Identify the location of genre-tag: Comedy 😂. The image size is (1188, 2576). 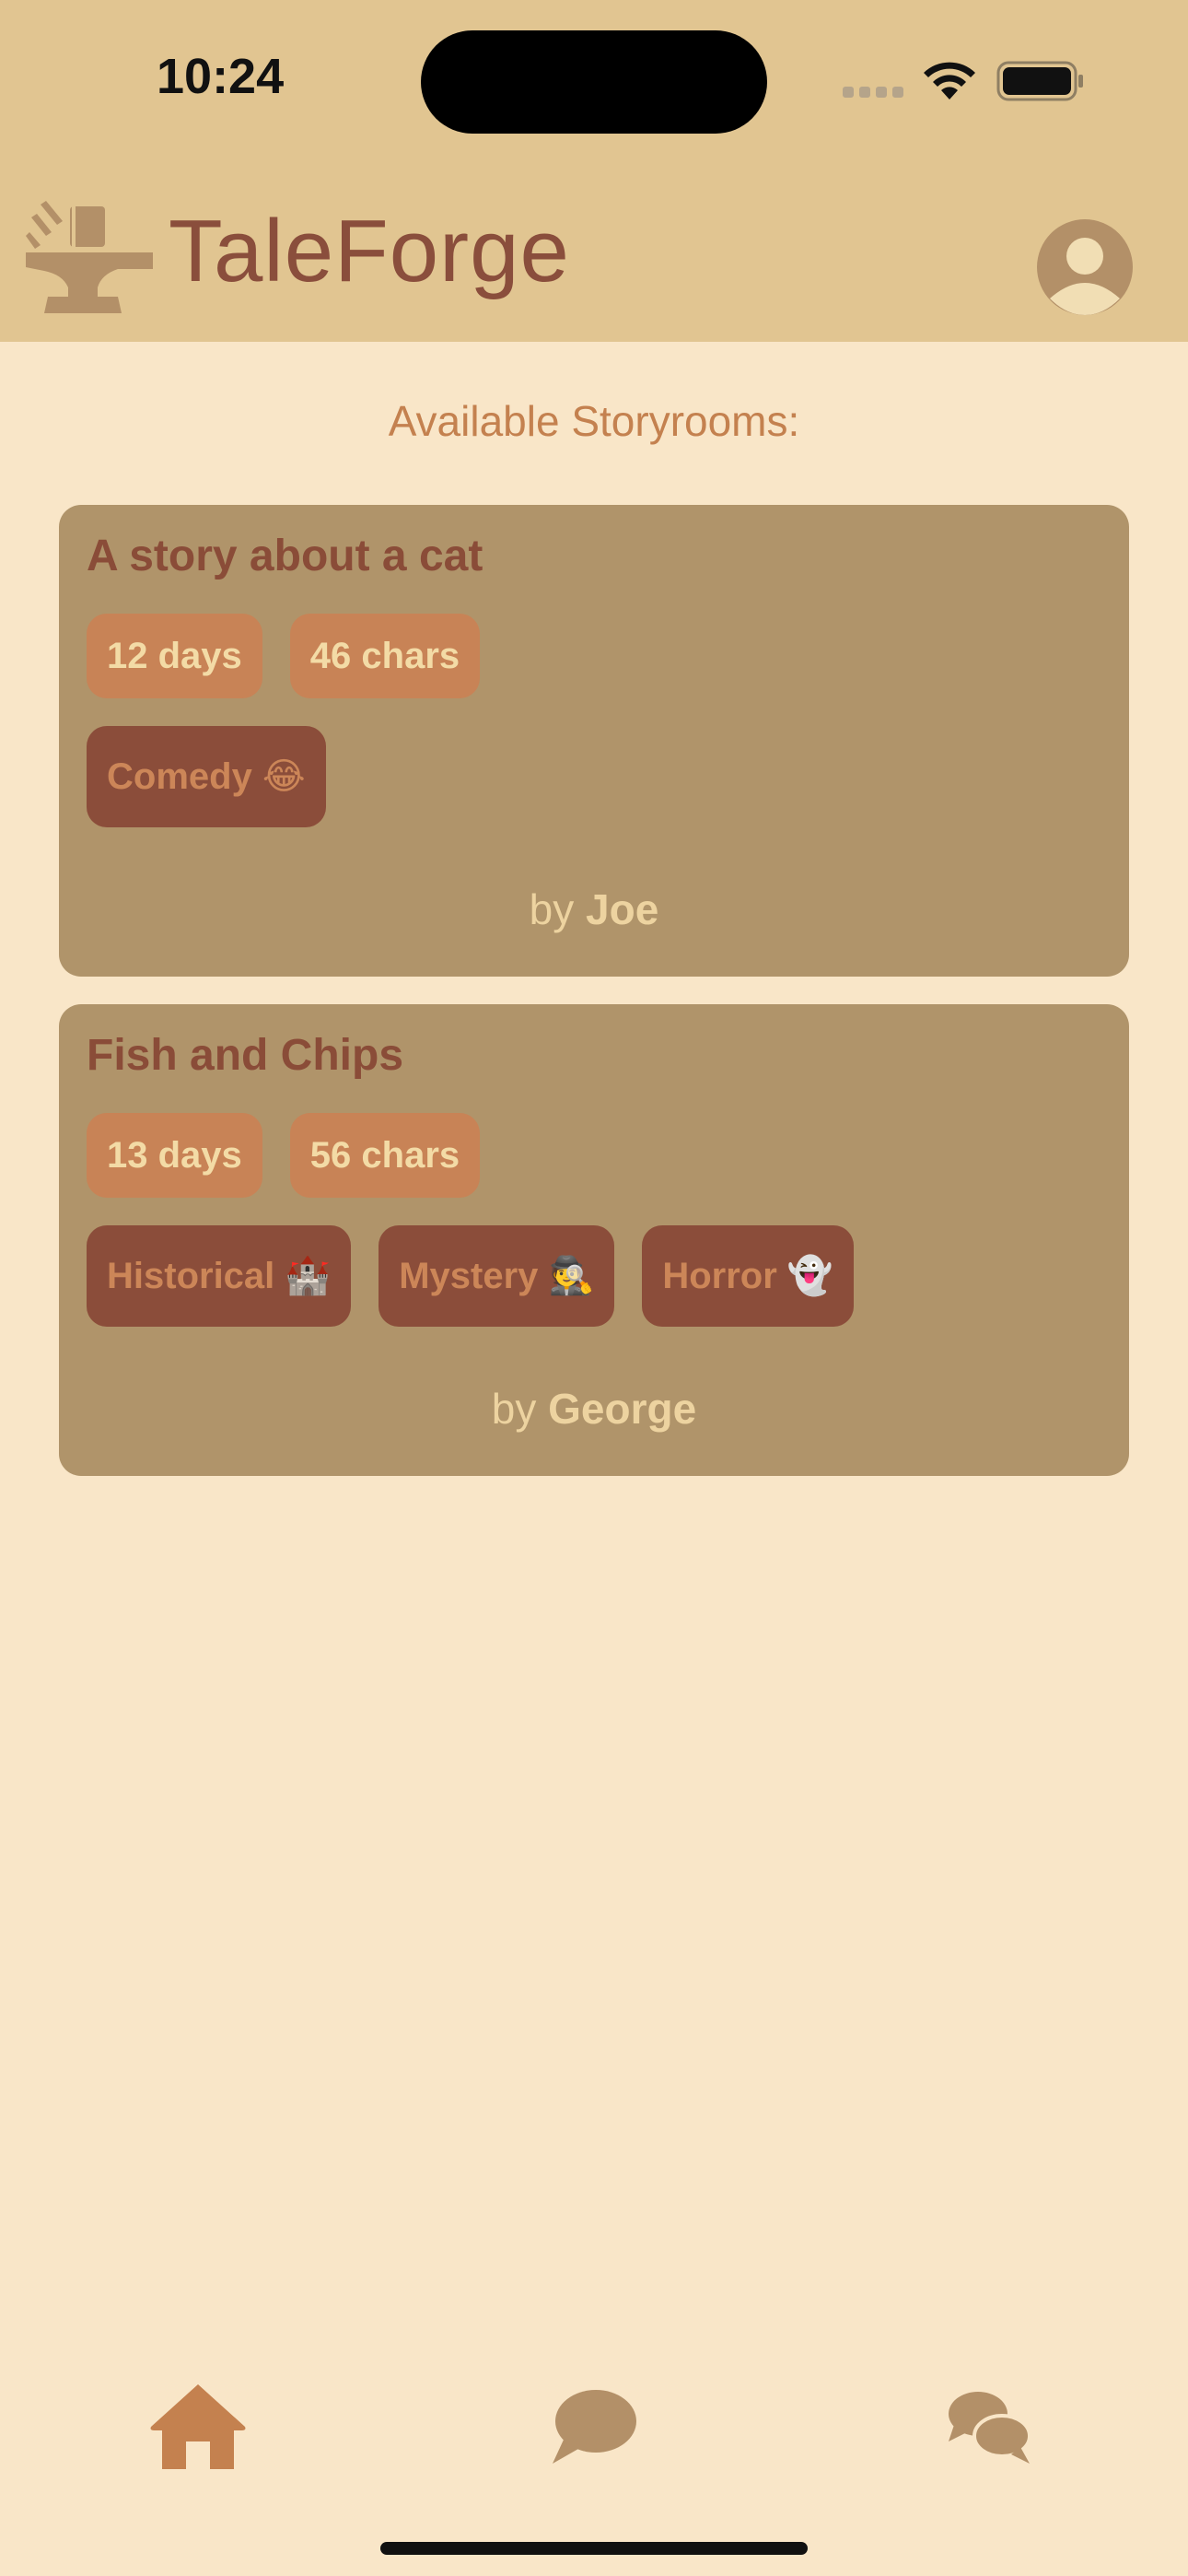
(206, 776).